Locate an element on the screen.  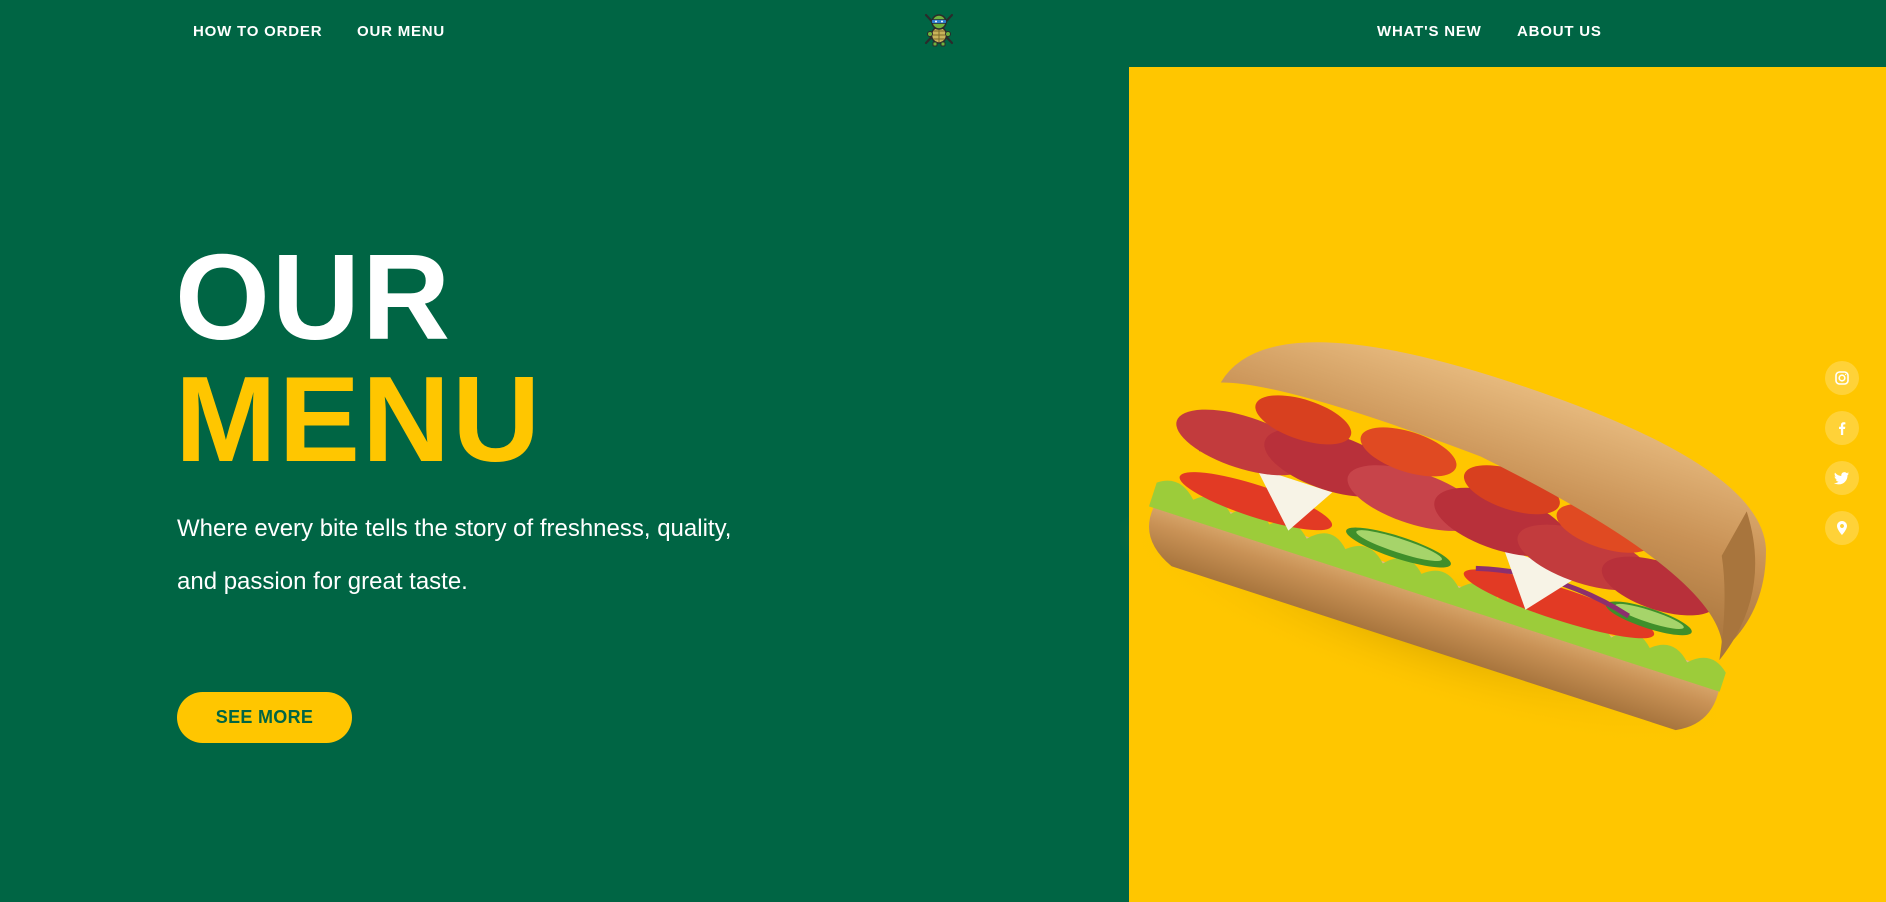
instagram-icon is located at coordinates (1842, 378).